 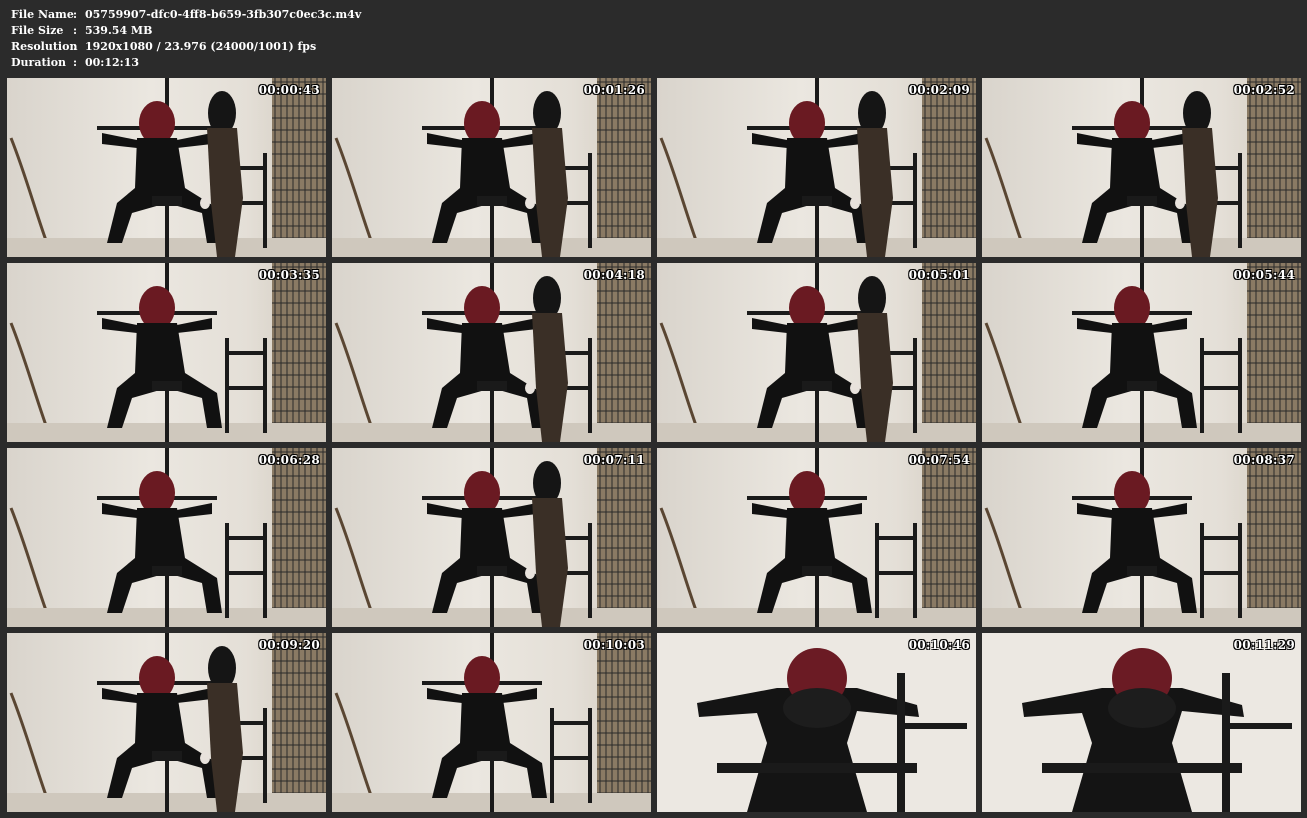 I want to click on video-thumbnail: 00:07:54, so click(x=816, y=537).